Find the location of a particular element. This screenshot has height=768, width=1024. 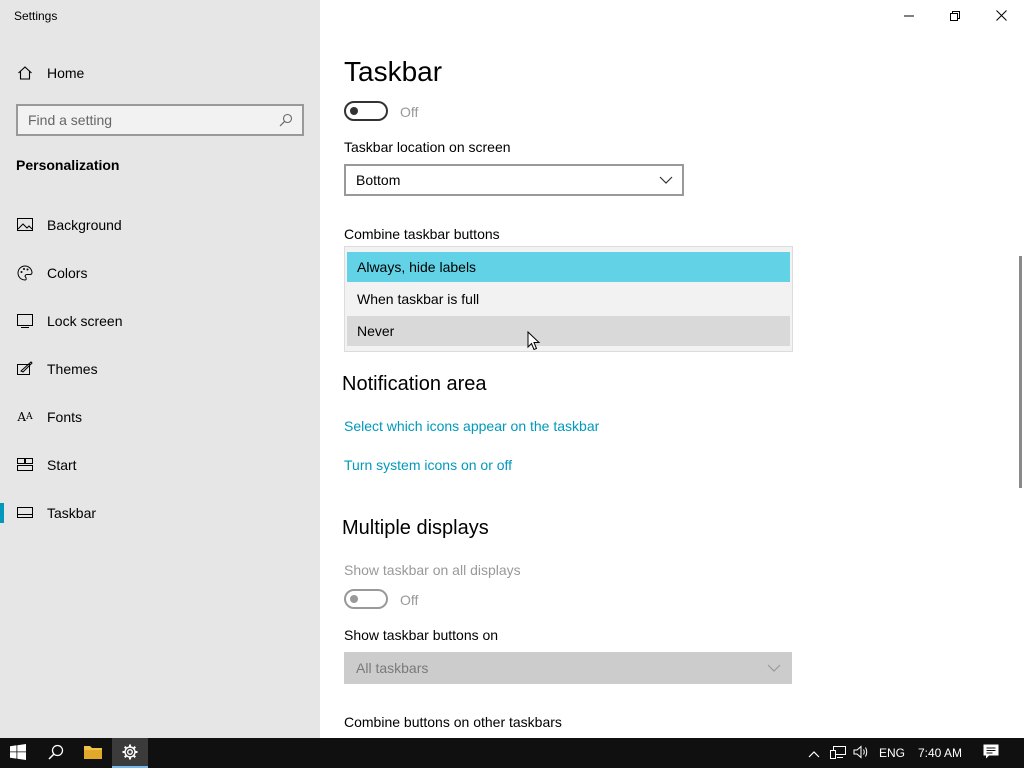

minimize-button is located at coordinates (909, 16).